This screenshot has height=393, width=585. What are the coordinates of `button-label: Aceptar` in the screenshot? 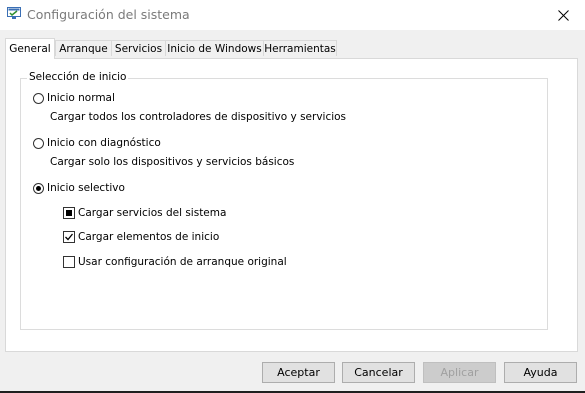 It's located at (298, 372).